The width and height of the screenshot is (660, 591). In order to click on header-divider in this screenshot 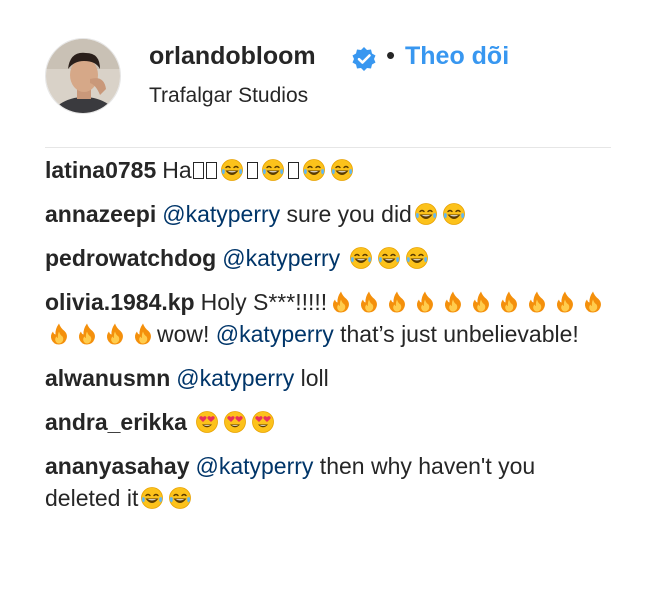, I will do `click(328, 147)`.